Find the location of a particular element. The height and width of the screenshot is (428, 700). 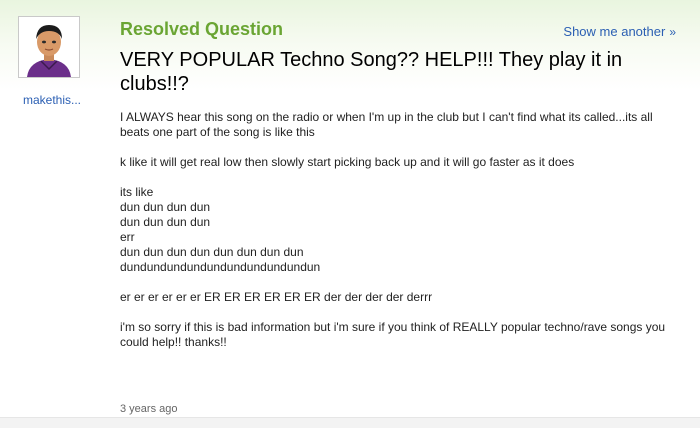

body-line: dun dun dun dun dun dun dun dun is located at coordinates (212, 252).